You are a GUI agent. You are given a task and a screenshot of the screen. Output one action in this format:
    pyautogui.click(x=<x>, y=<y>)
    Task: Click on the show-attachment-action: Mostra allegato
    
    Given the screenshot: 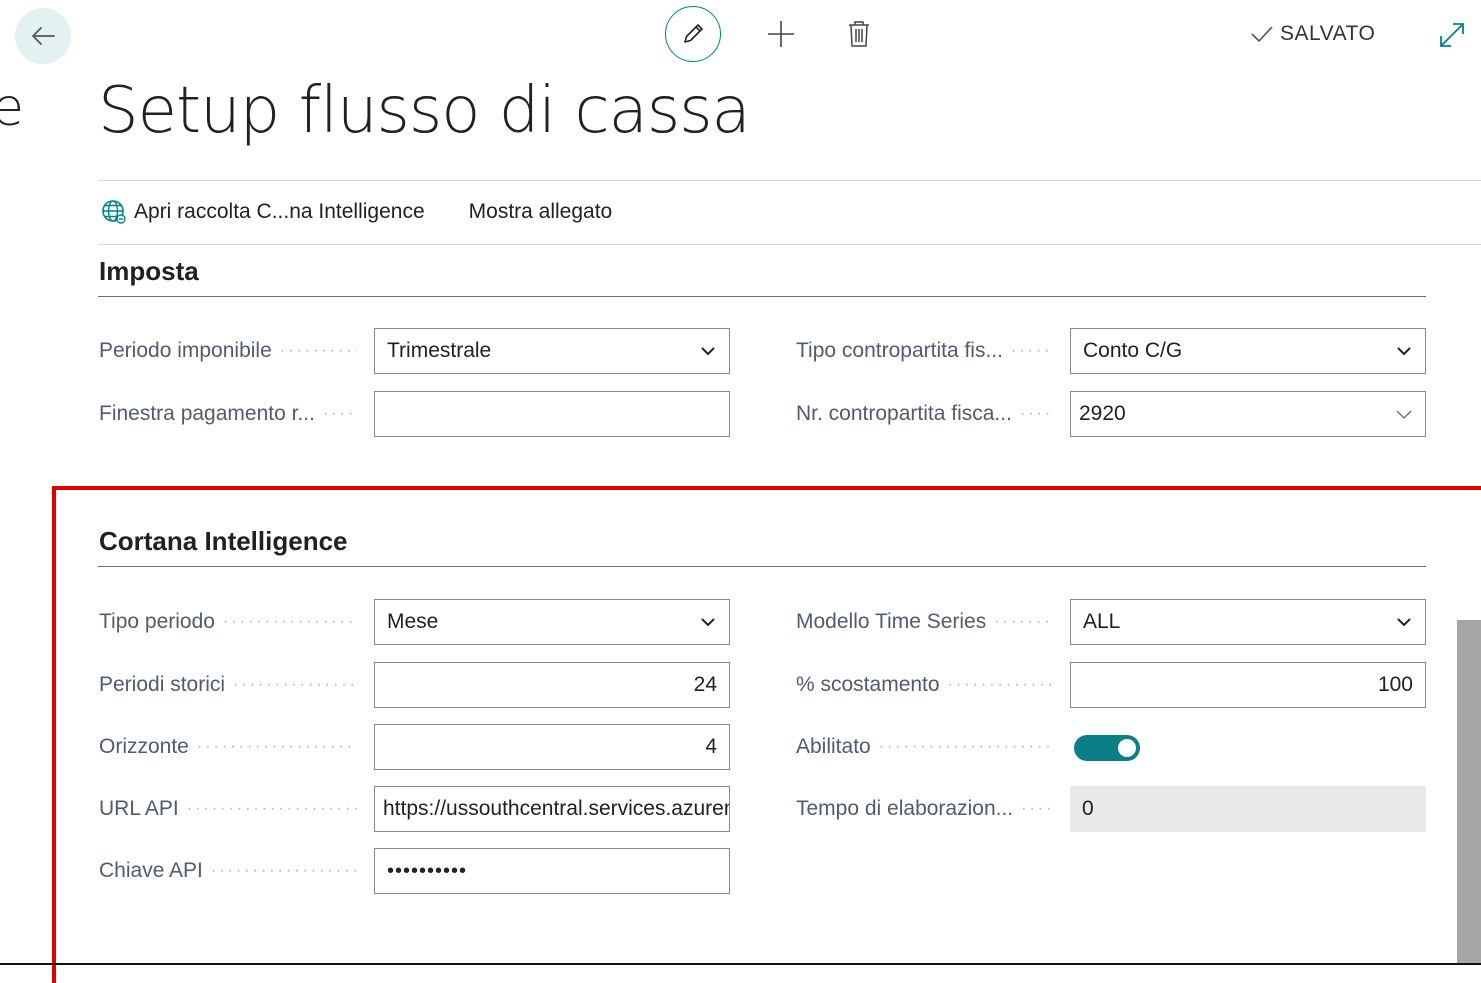 What is the action you would take?
    pyautogui.click(x=541, y=212)
    